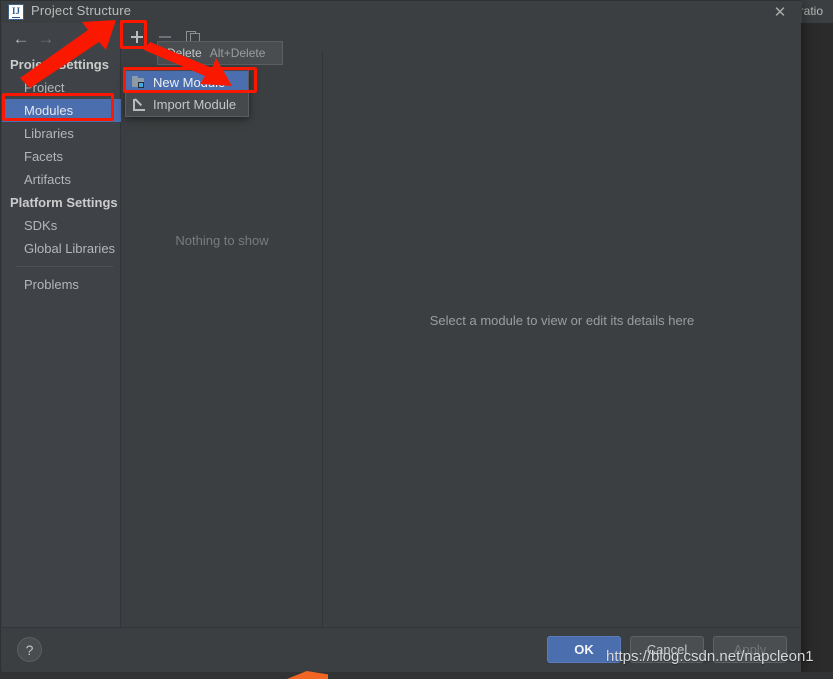 The height and width of the screenshot is (679, 833). What do you see at coordinates (64, 202) in the screenshot?
I see `sidebar-group-platform-settings: Platform Settings` at bounding box center [64, 202].